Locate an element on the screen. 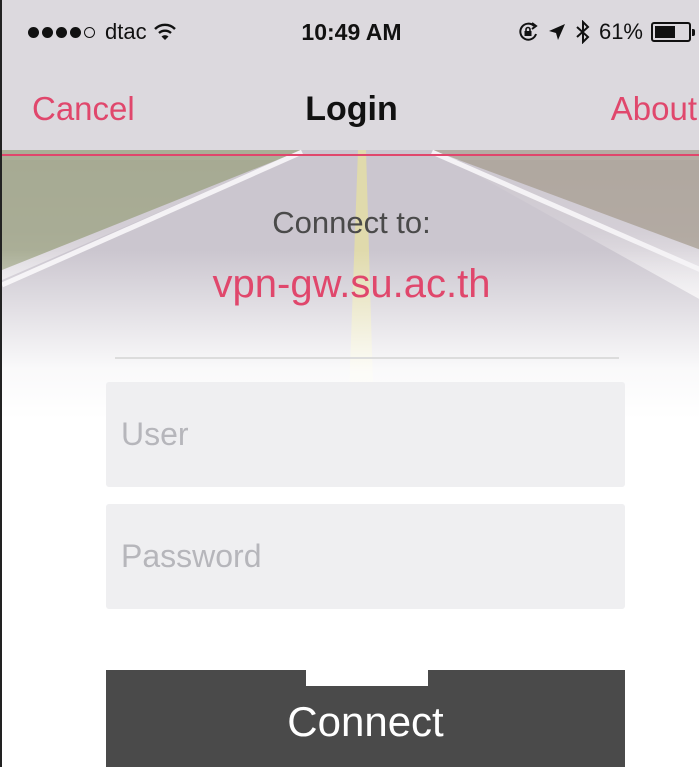 Image resolution: width=699 pixels, height=767 pixels. battery-icon is located at coordinates (673, 32).